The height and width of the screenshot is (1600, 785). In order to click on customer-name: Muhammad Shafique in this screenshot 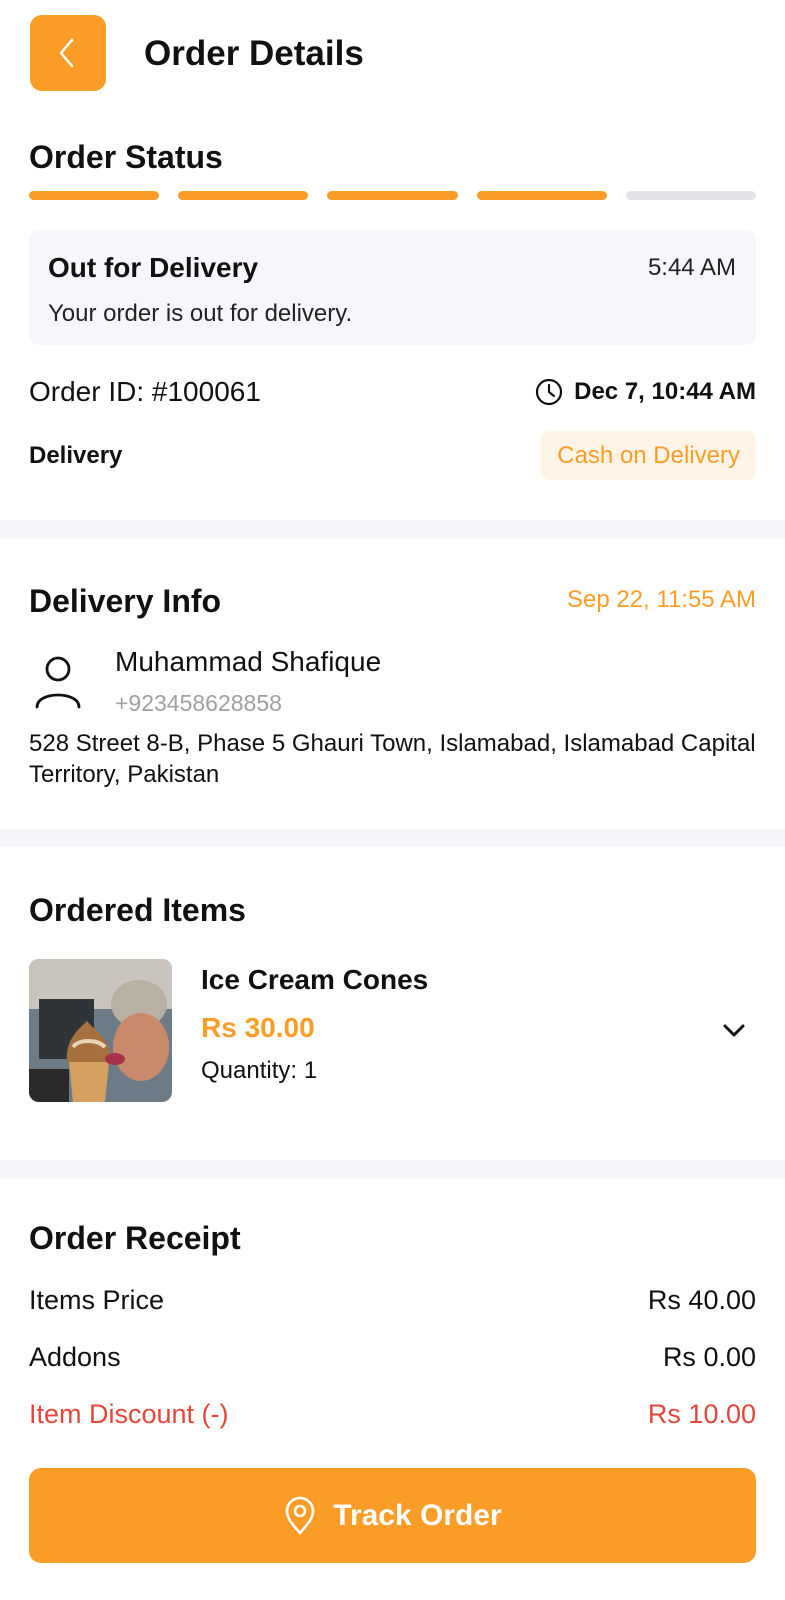, I will do `click(248, 661)`.